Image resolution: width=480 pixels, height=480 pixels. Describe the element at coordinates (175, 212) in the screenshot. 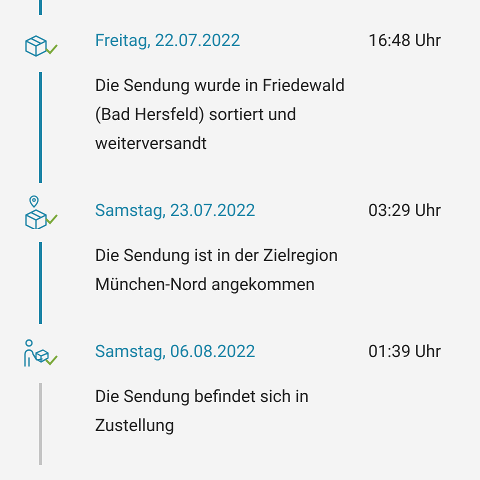

I see `event-date: Samstag, 23.07.2022` at that location.